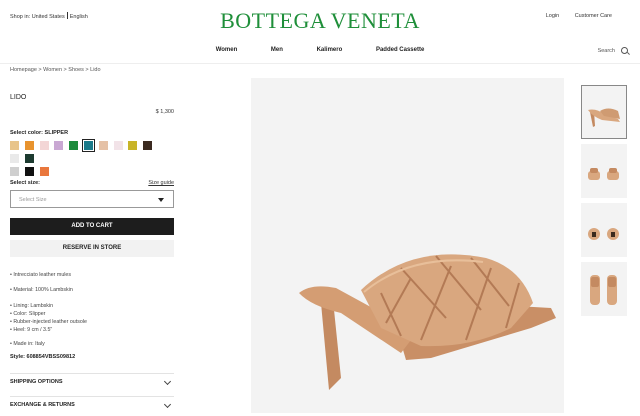 This screenshot has width=640, height=416. What do you see at coordinates (92, 248) in the screenshot?
I see `reserve-in-store-button: RESERVE IN STORE` at bounding box center [92, 248].